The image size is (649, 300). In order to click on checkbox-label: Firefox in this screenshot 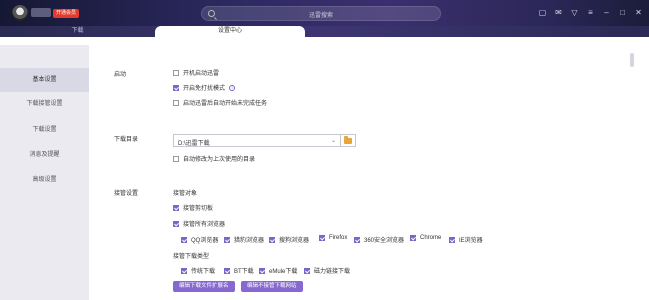, I will do `click(338, 238)`.